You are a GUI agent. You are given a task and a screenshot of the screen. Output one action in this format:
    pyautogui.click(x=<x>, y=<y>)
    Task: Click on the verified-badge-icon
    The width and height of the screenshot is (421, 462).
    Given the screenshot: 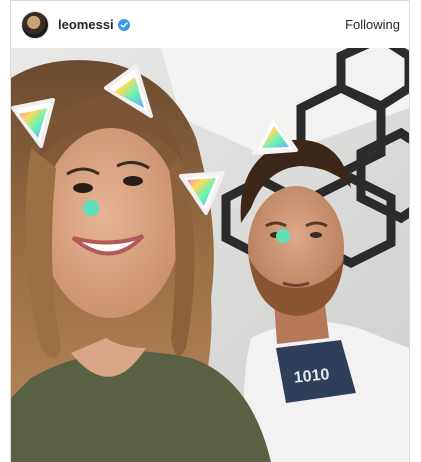 What is the action you would take?
    pyautogui.click(x=123, y=24)
    